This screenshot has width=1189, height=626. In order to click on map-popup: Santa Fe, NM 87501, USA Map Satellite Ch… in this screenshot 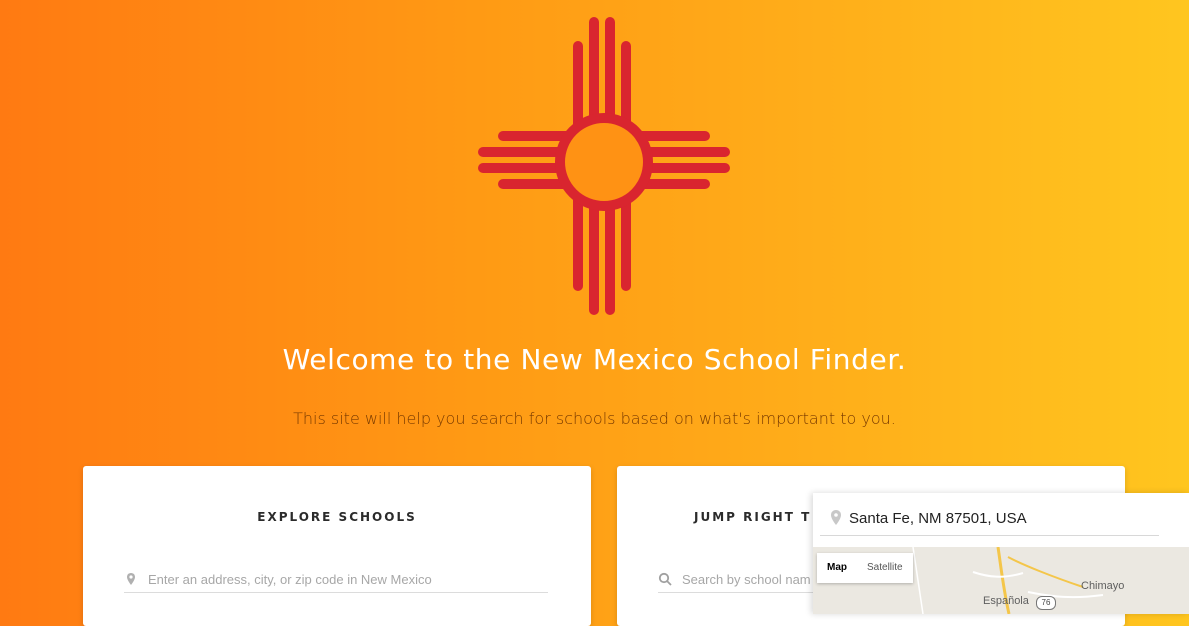, I will do `click(1001, 553)`.